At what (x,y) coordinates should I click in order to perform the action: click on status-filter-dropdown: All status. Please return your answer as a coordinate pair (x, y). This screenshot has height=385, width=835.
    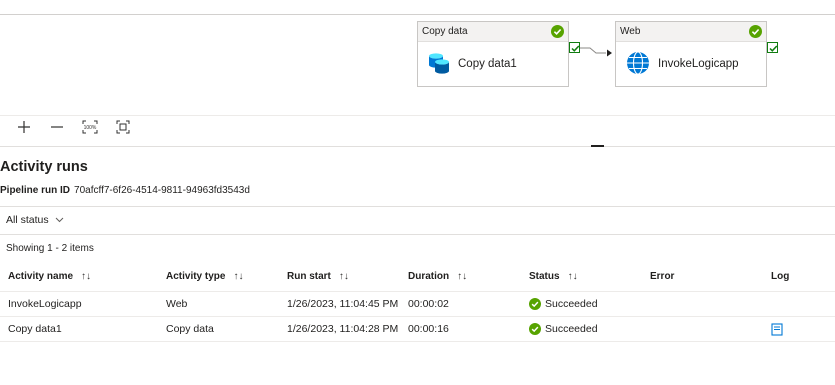
    Looking at the image, I should click on (35, 220).